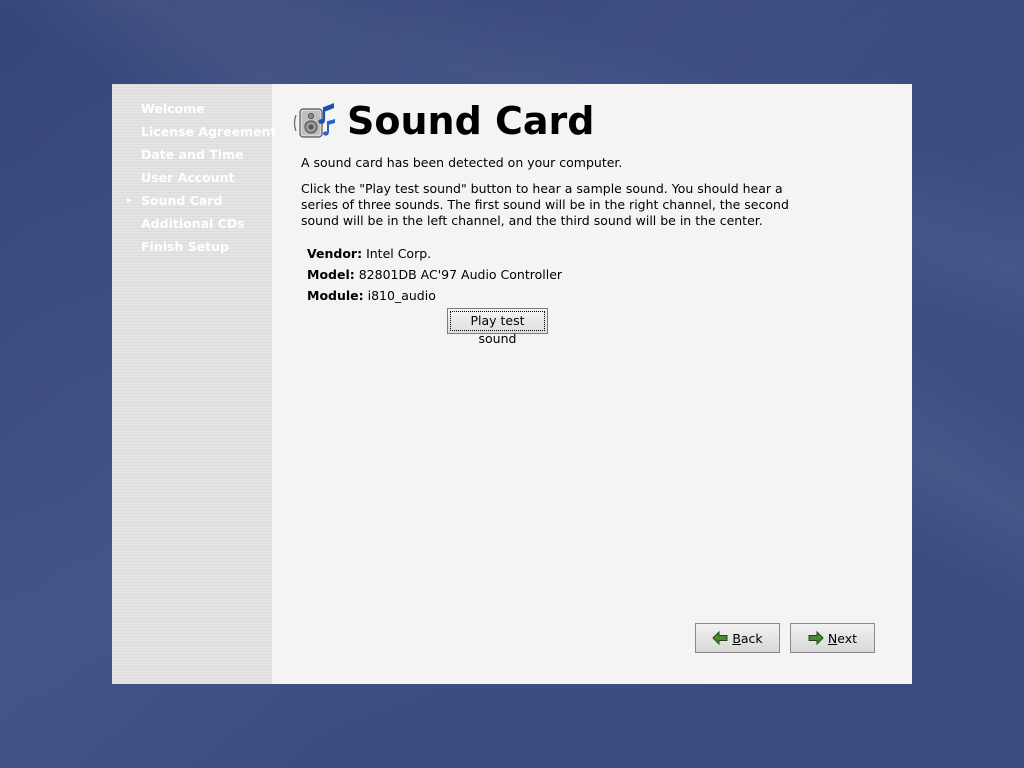  I want to click on sidebar-item-welcome: Welcome, so click(192, 111).